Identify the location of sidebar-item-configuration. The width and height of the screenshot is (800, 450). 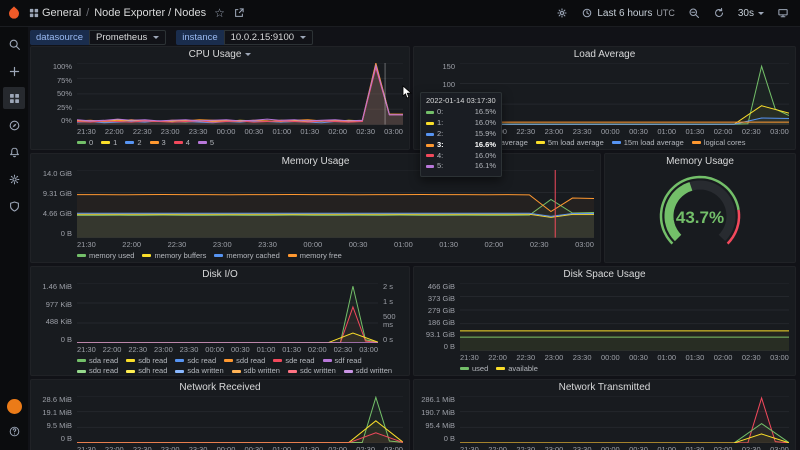
(14, 179).